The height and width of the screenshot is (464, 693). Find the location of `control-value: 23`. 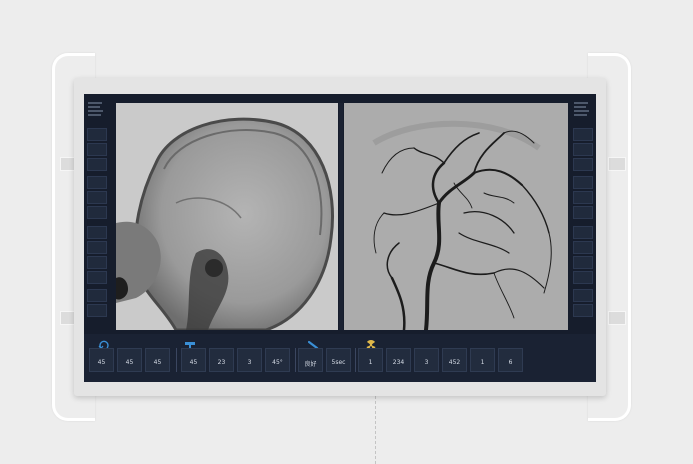

control-value: 23 is located at coordinates (221, 362).